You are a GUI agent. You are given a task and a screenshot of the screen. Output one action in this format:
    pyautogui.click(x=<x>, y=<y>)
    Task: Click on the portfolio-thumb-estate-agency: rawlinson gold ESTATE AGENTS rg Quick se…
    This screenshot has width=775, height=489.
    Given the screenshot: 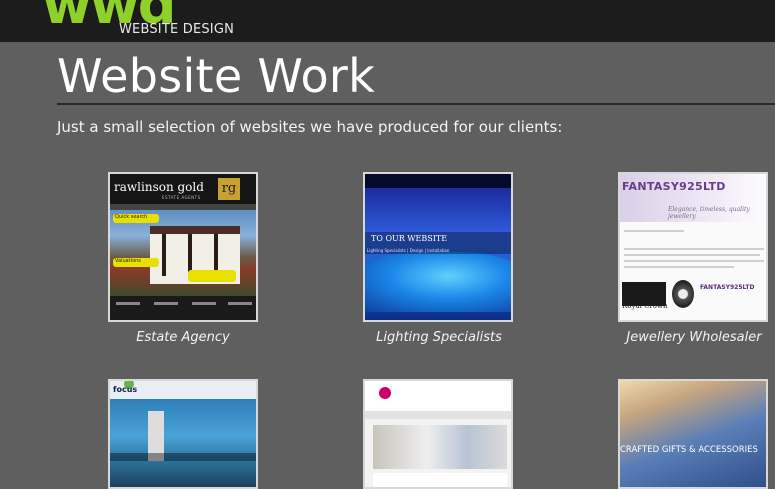 What is the action you would take?
    pyautogui.click(x=183, y=247)
    